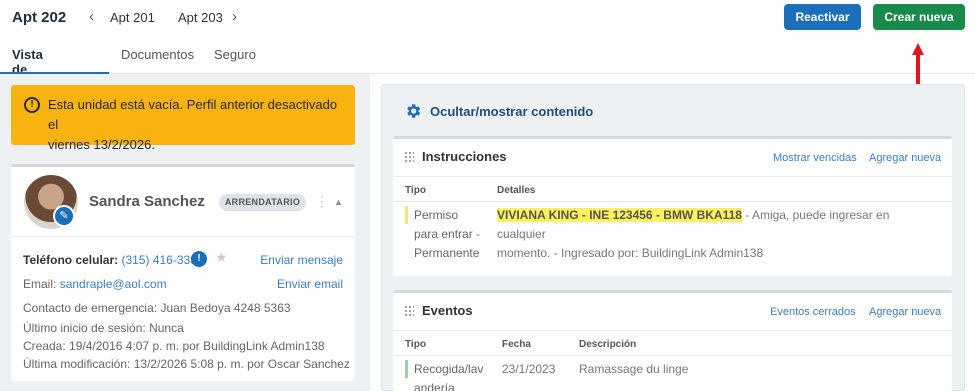 This screenshot has width=975, height=391. What do you see at coordinates (225, 308) in the screenshot?
I see `emergency-value: Juan Bedoya 4248 5363` at bounding box center [225, 308].